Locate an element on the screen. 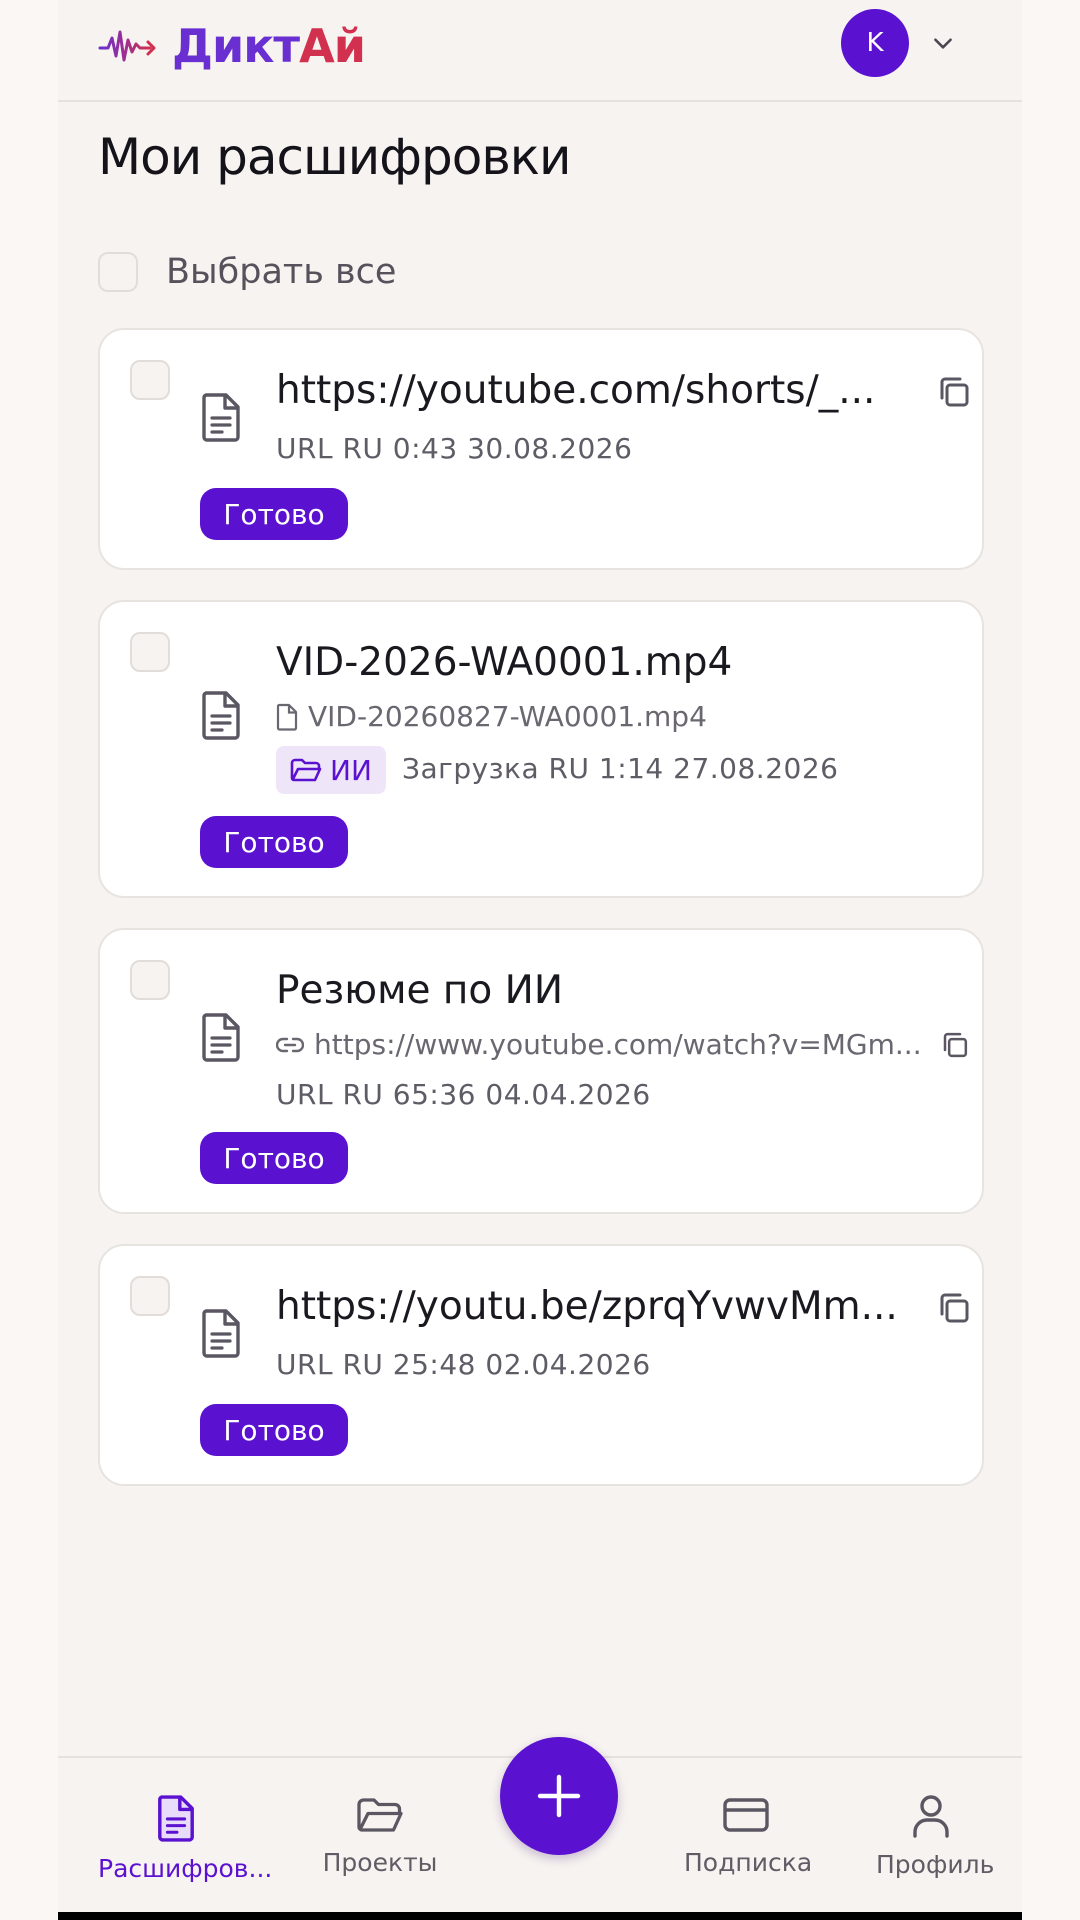 This screenshot has width=1080, height=1920. nav-subscription: Подписка is located at coordinates (748, 1835).